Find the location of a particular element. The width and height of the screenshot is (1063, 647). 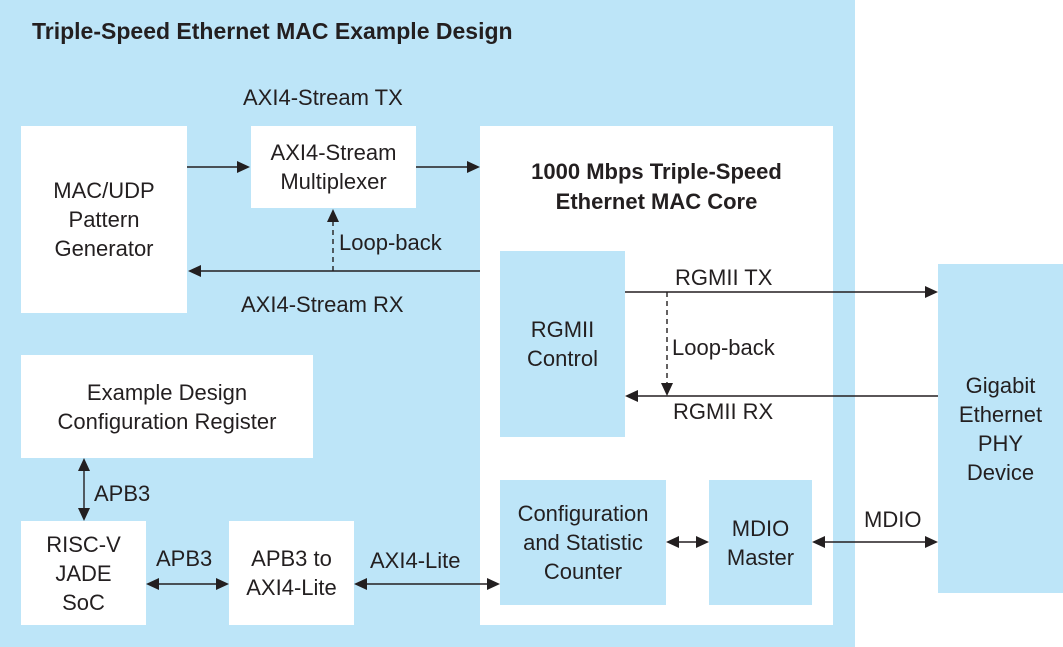

rgmii-loopback-label: Loop-back is located at coordinates (723, 347).